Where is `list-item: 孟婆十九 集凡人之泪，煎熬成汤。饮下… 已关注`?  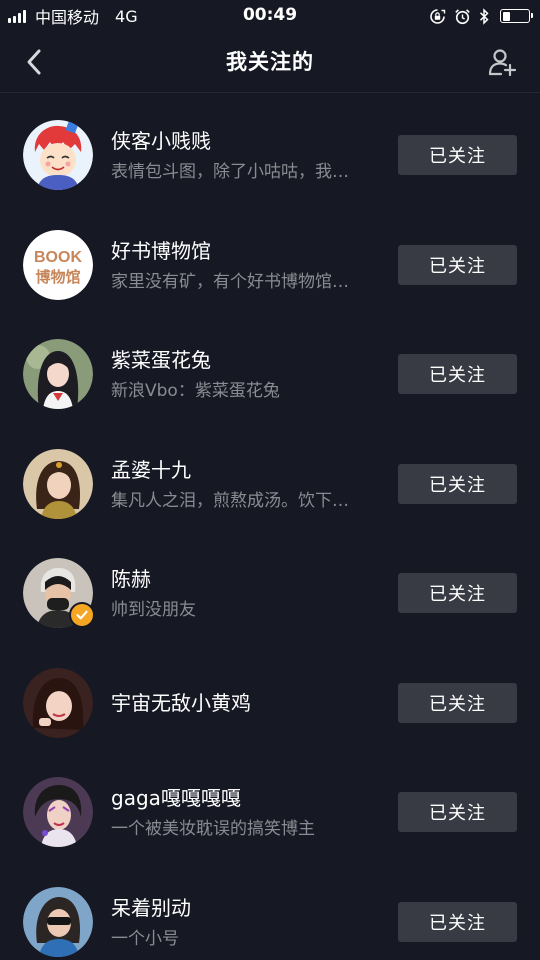
list-item: 孟婆十九 集凡人之泪，煎熬成汤。饮下… 已关注 is located at coordinates (270, 477).